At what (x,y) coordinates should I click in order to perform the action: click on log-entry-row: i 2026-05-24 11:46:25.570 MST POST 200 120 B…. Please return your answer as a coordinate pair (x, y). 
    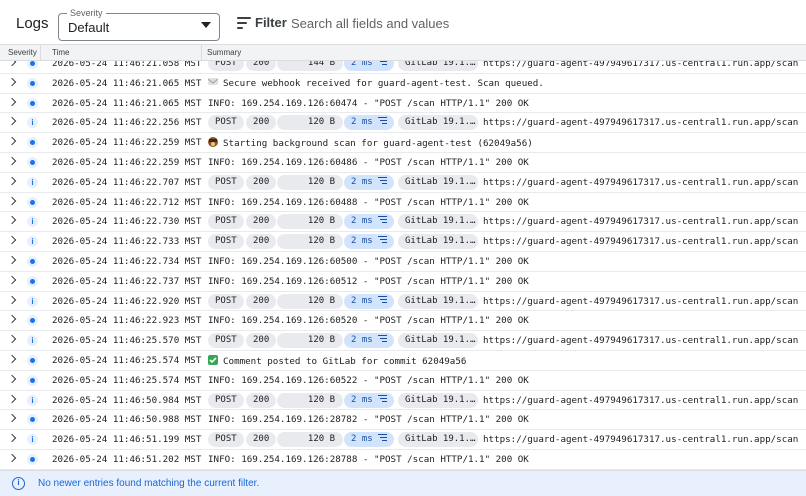
    Looking at the image, I should click on (403, 341).